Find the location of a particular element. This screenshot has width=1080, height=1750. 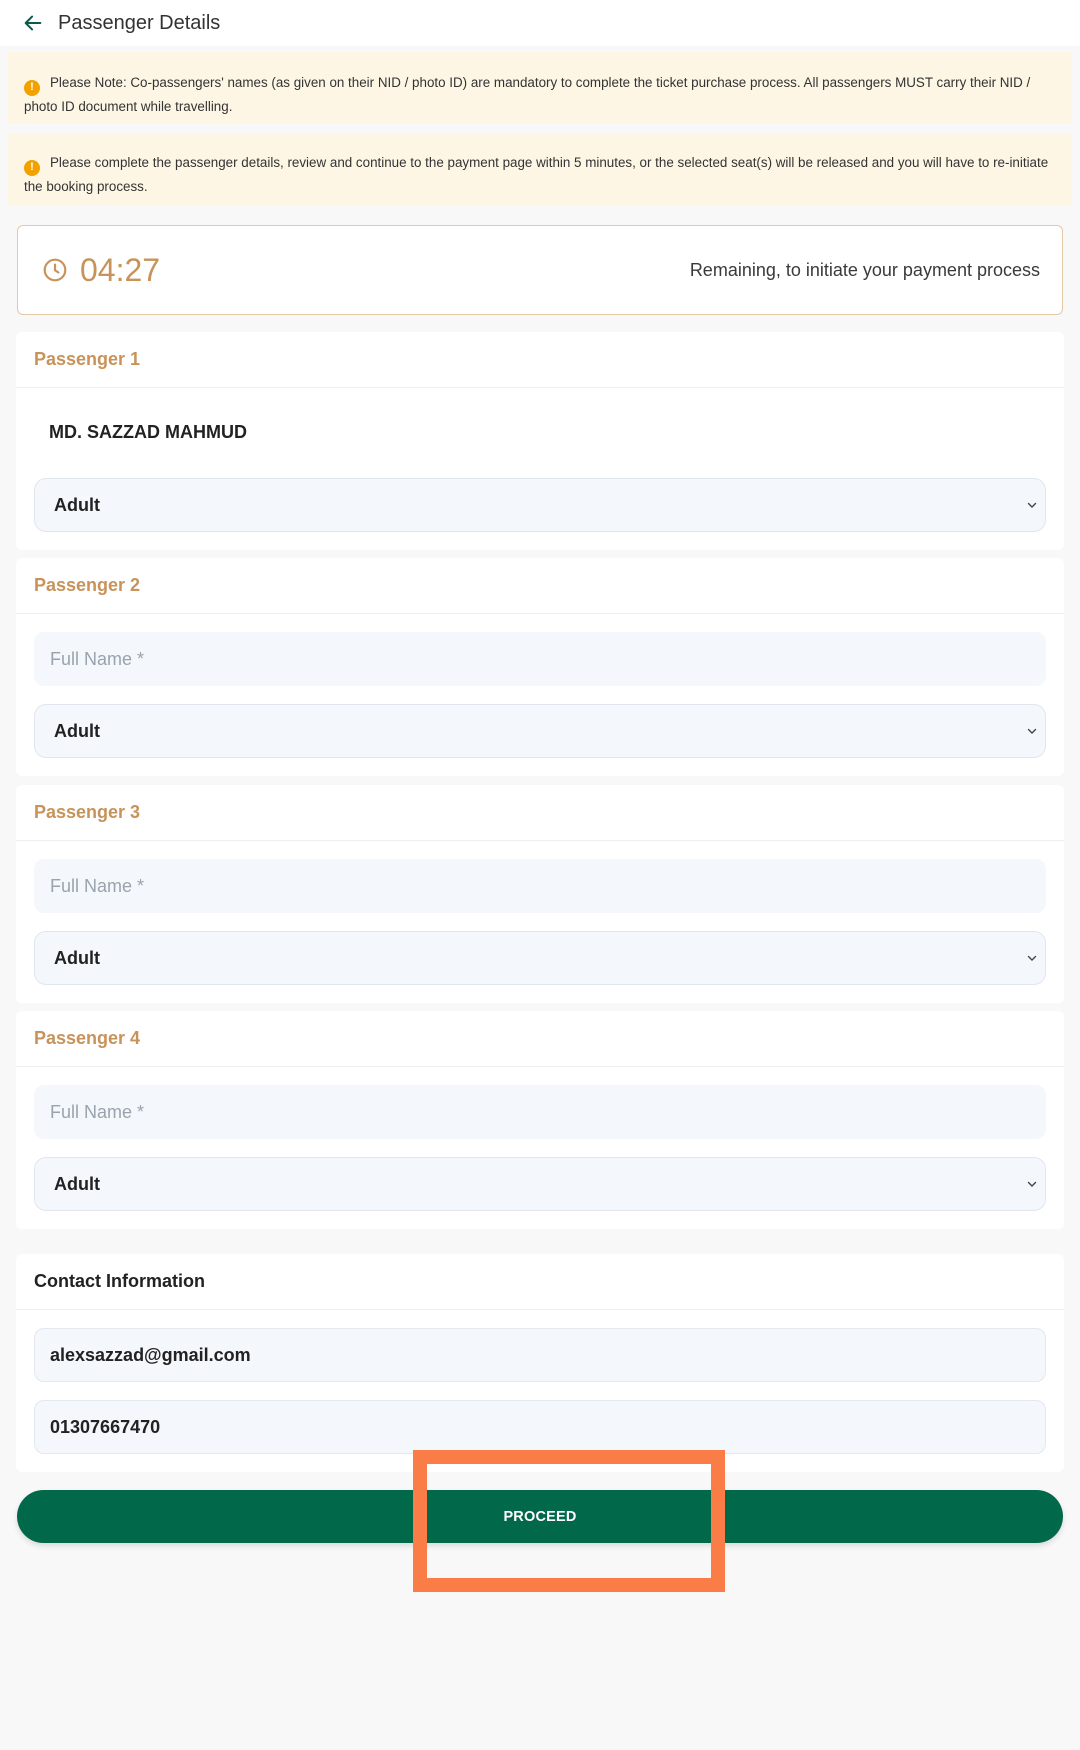

passenger-title: Passenger 3 is located at coordinates (540, 813).